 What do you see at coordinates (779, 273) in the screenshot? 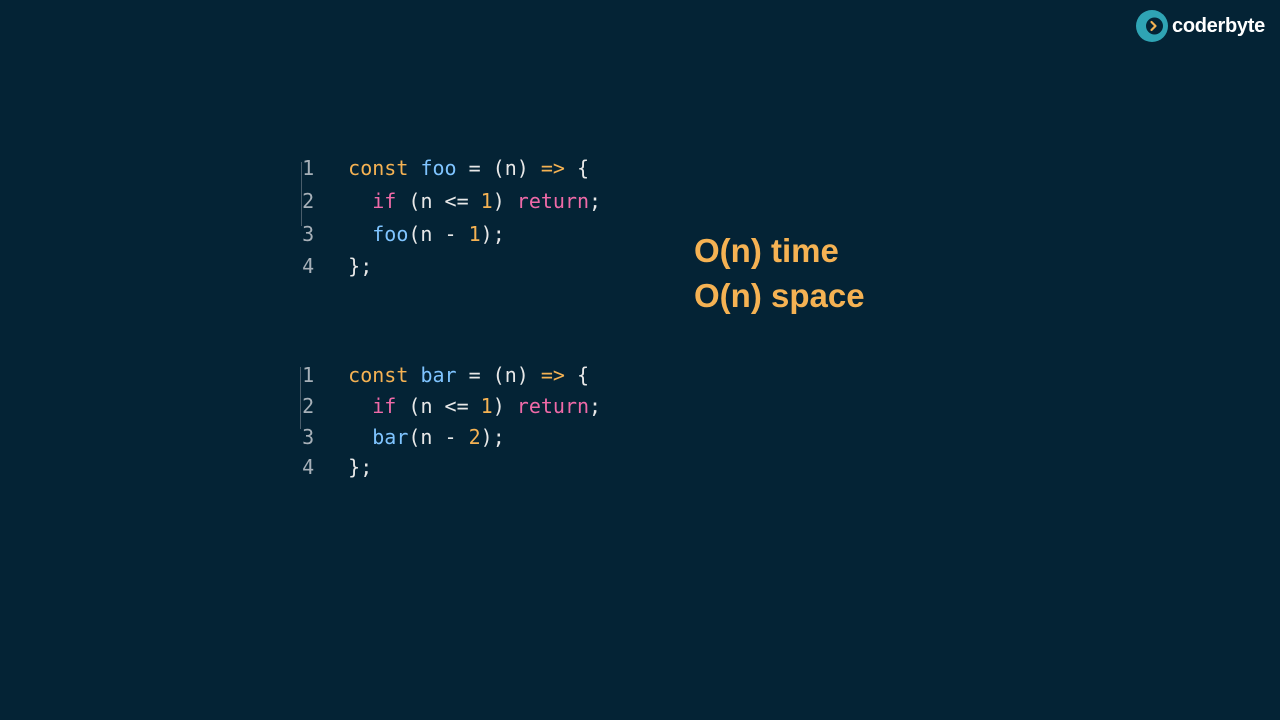
I see `complexity-annotation: O(n) time O(n) space` at bounding box center [779, 273].